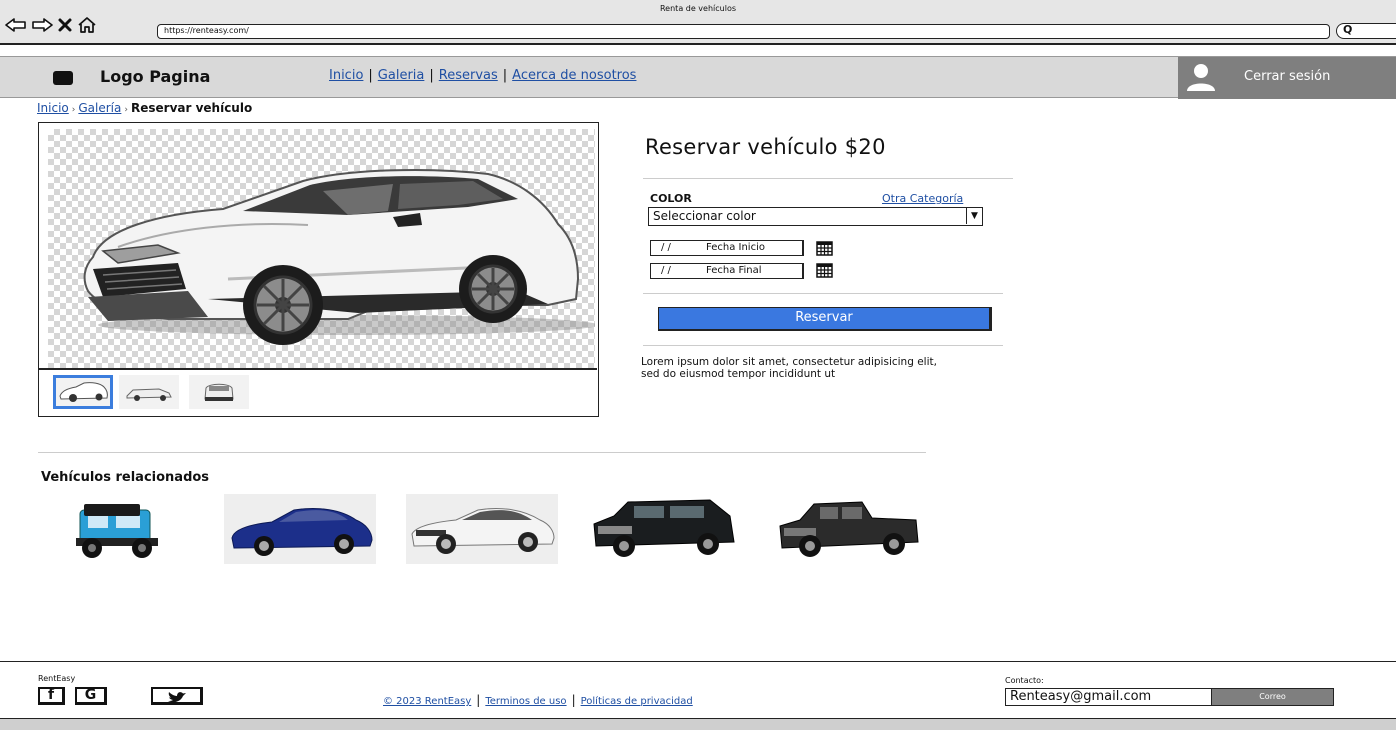 Image resolution: width=1396 pixels, height=730 pixels. Describe the element at coordinates (16, 25) in the screenshot. I see `back-arrow-icon` at that location.